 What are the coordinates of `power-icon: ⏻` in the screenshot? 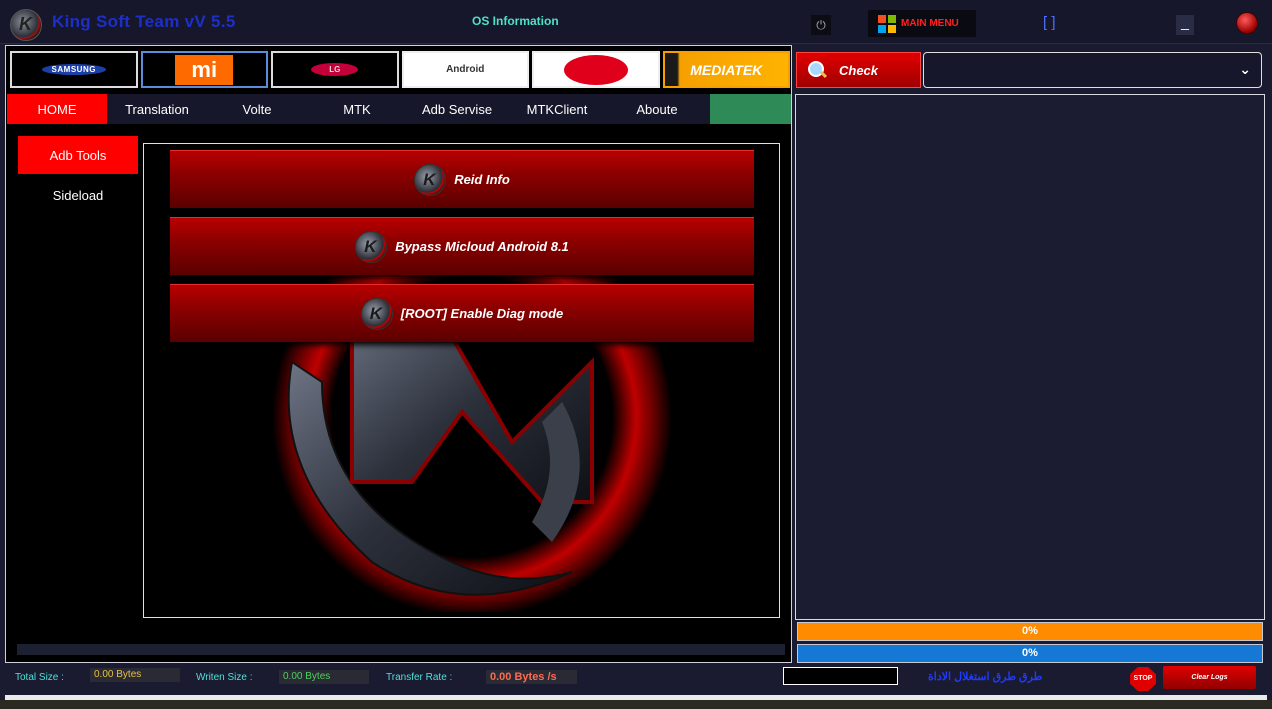 It's located at (821, 25).